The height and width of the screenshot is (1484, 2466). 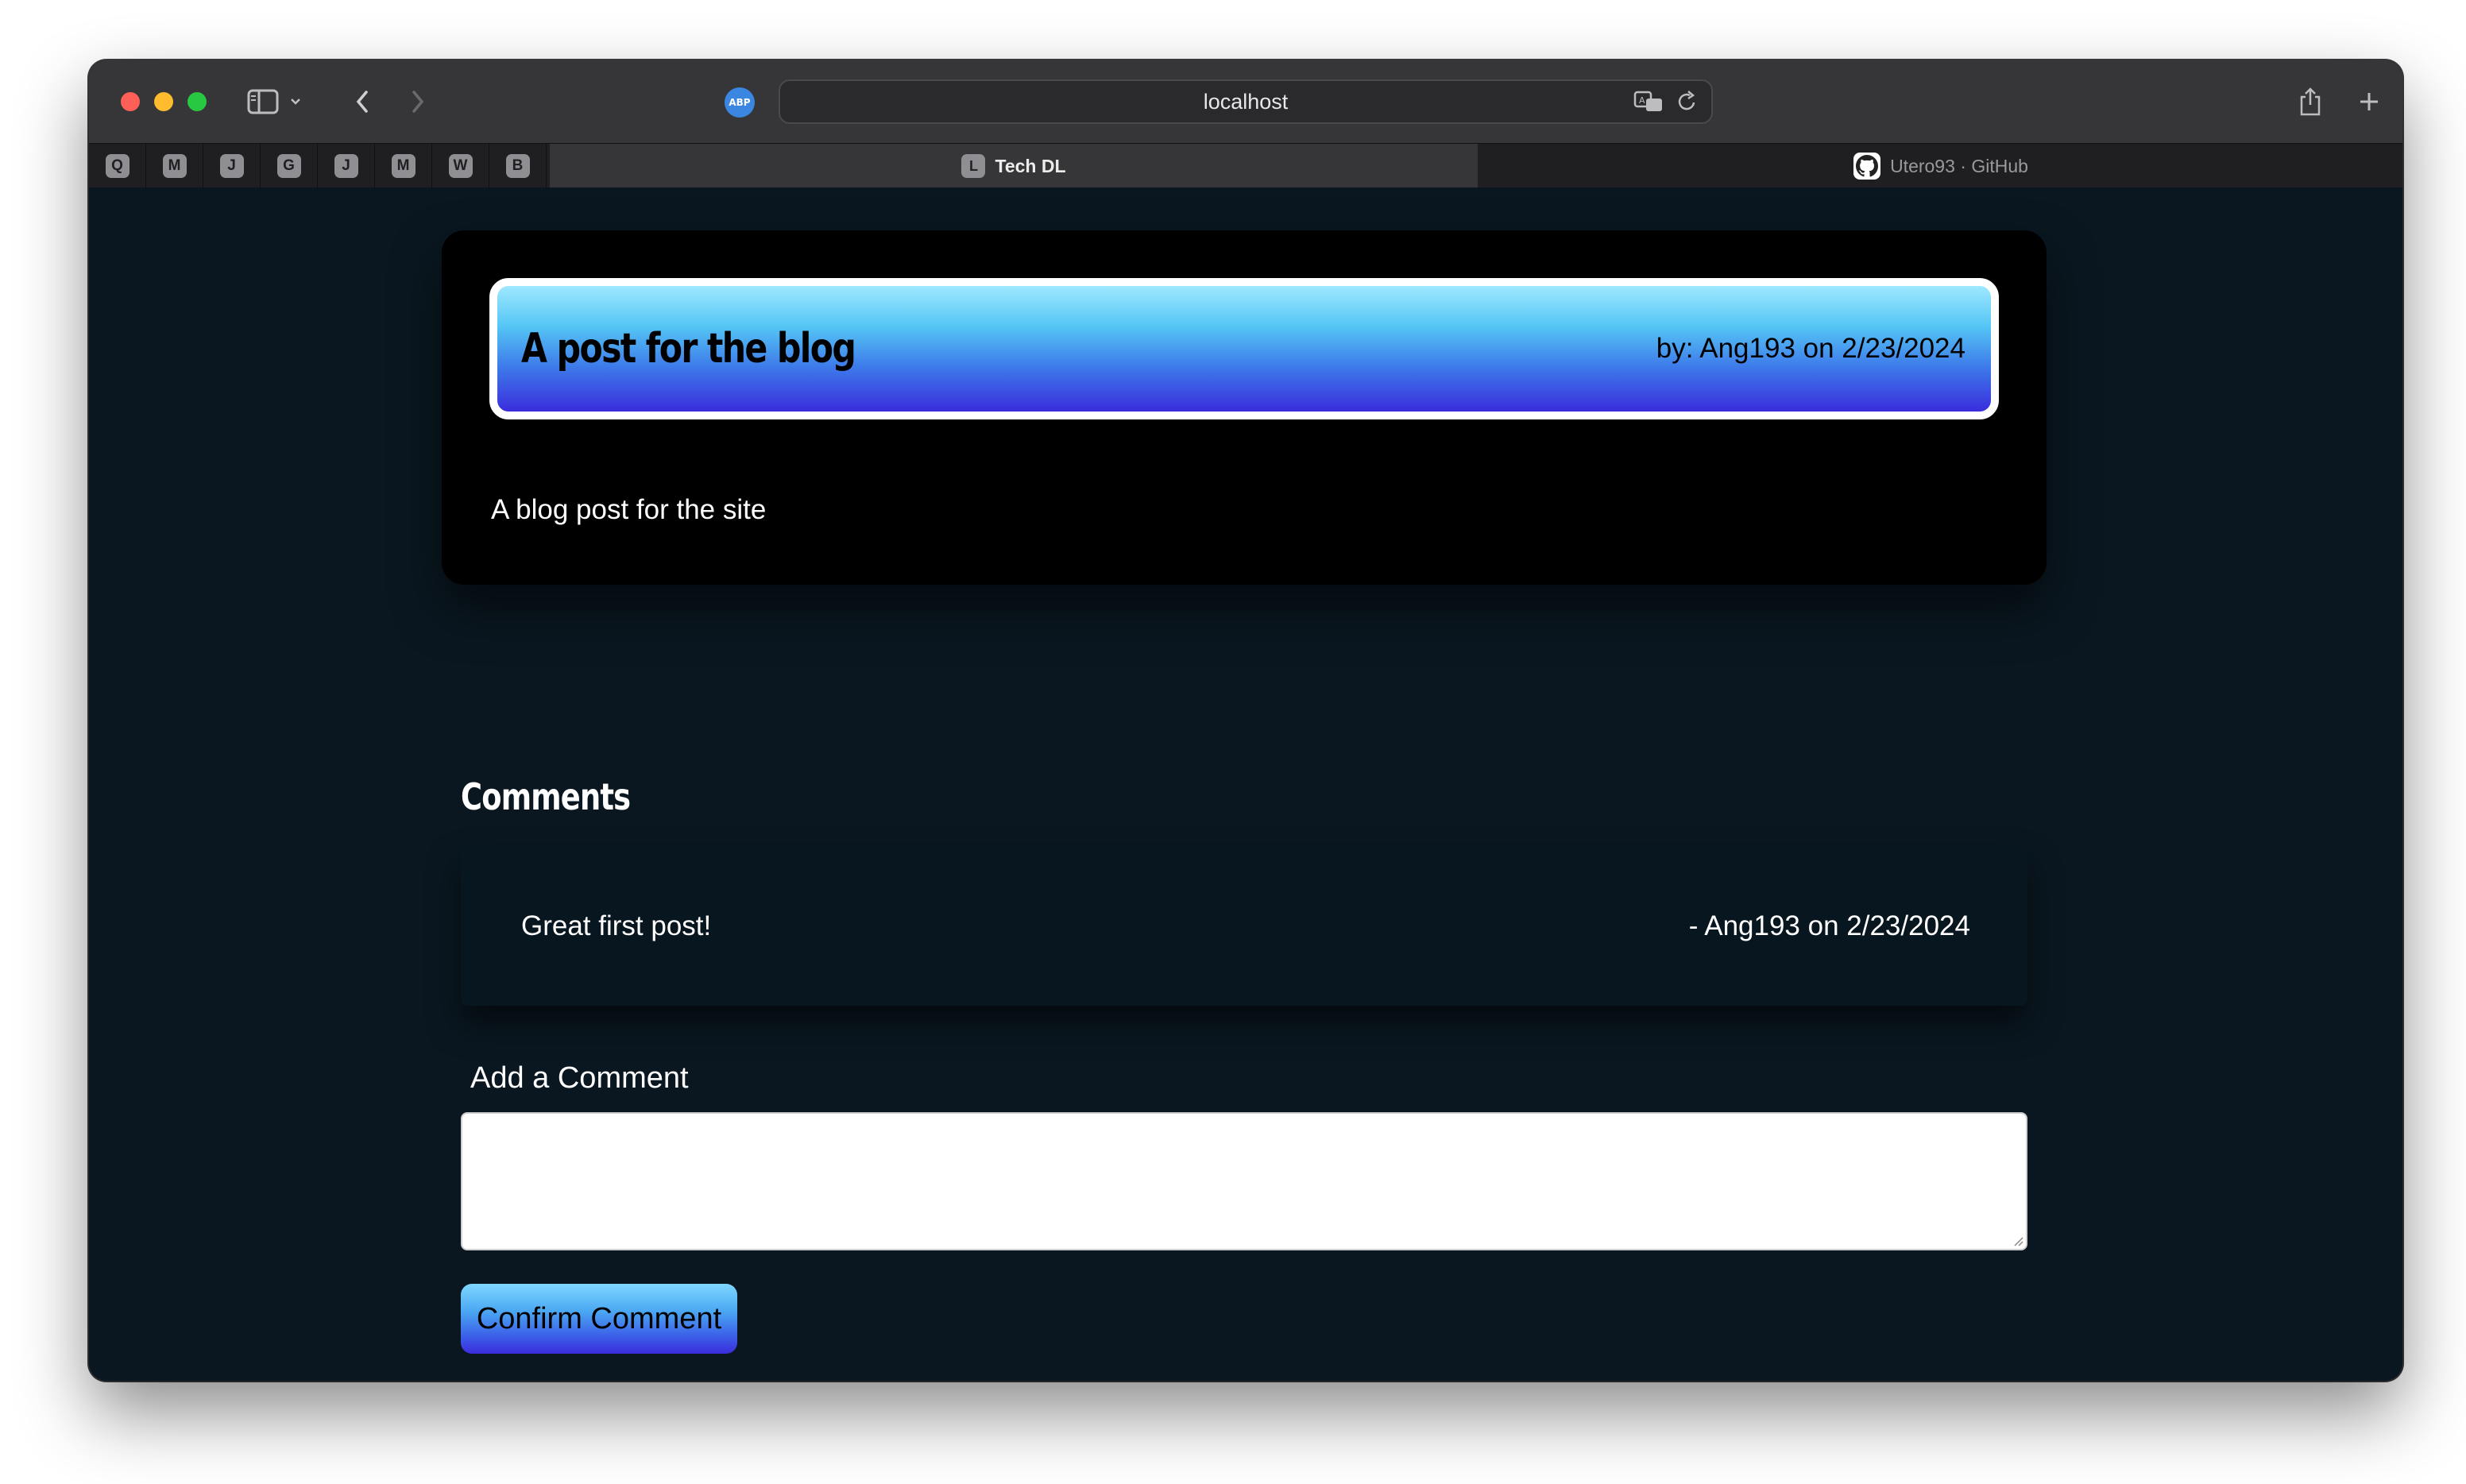 What do you see at coordinates (1642, 100) in the screenshot?
I see `svg-text: A` at bounding box center [1642, 100].